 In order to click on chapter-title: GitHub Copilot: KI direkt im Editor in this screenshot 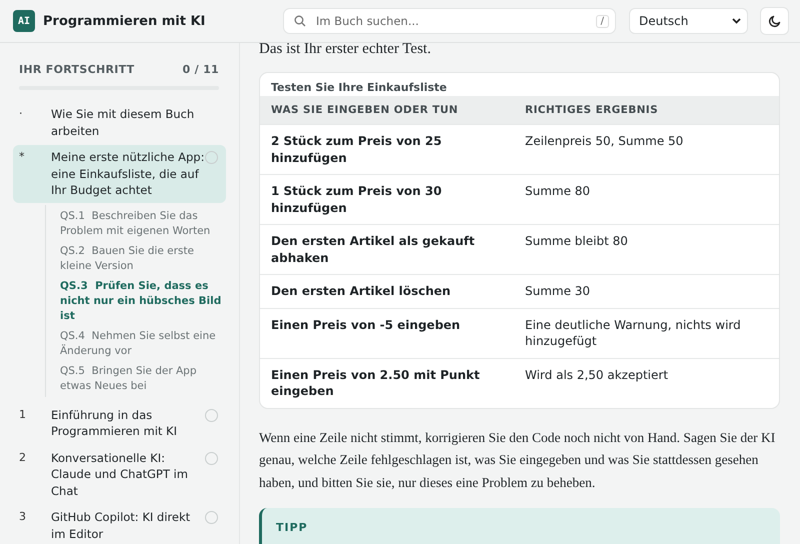, I will do `click(121, 525)`.